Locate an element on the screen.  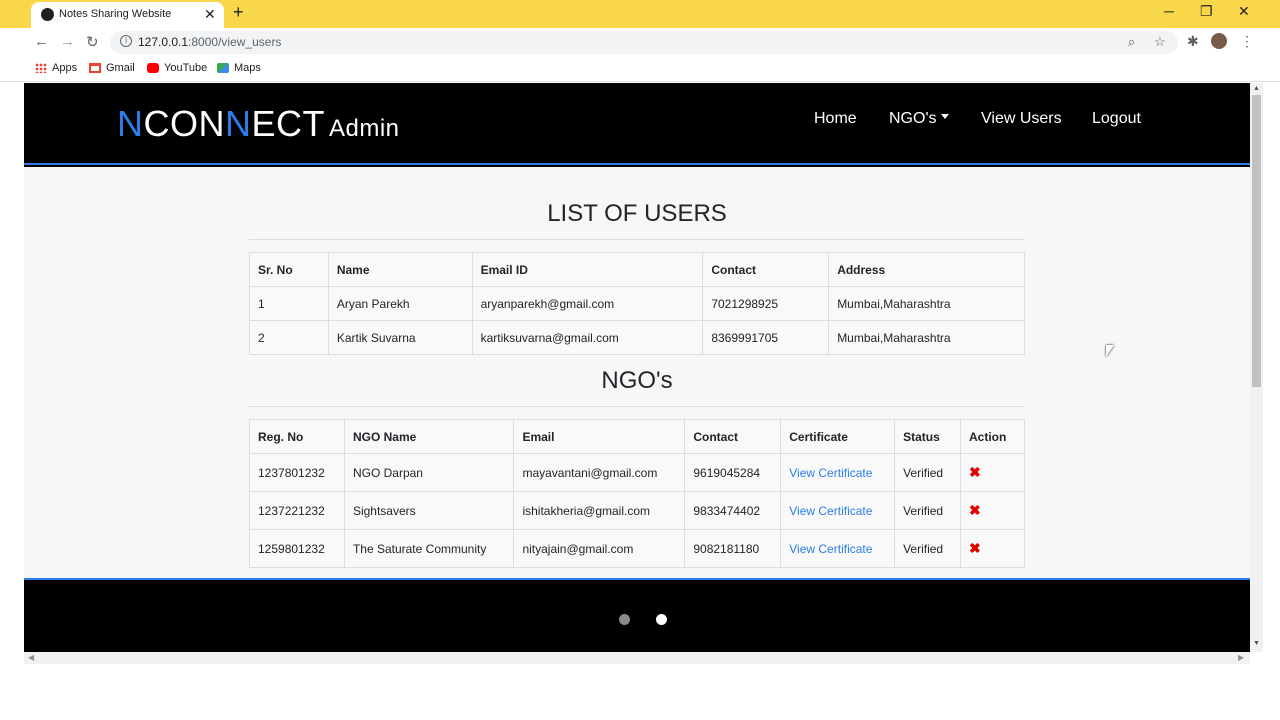
vertical-scrollbar: ▲ ▼ is located at coordinates (1256, 367).